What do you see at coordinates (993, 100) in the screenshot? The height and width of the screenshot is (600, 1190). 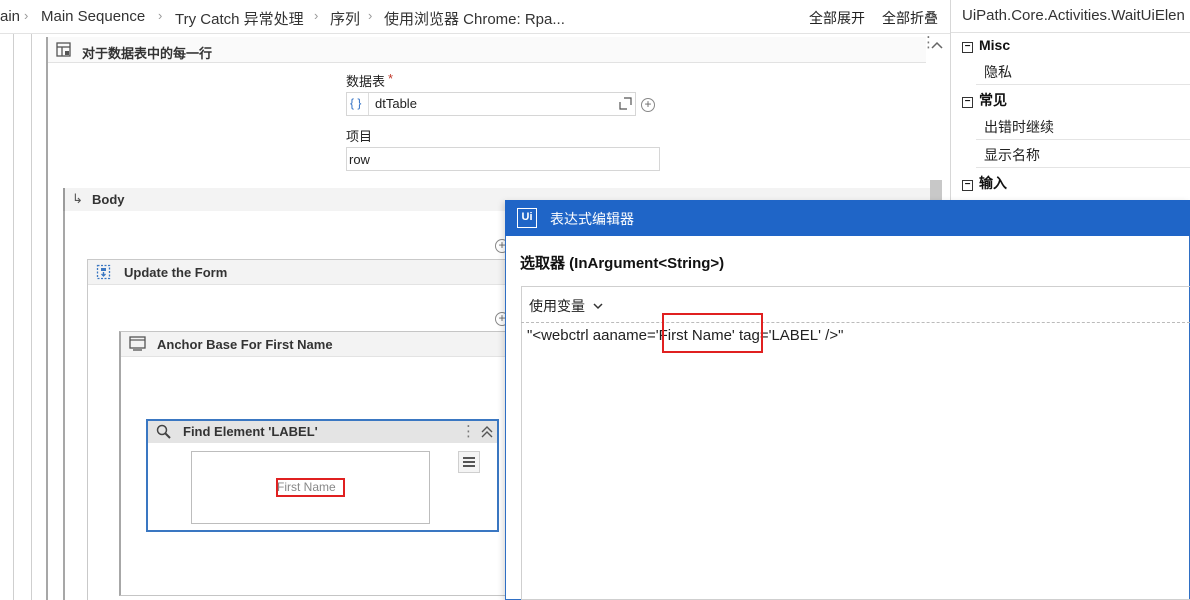 I see `category-label: 常见` at bounding box center [993, 100].